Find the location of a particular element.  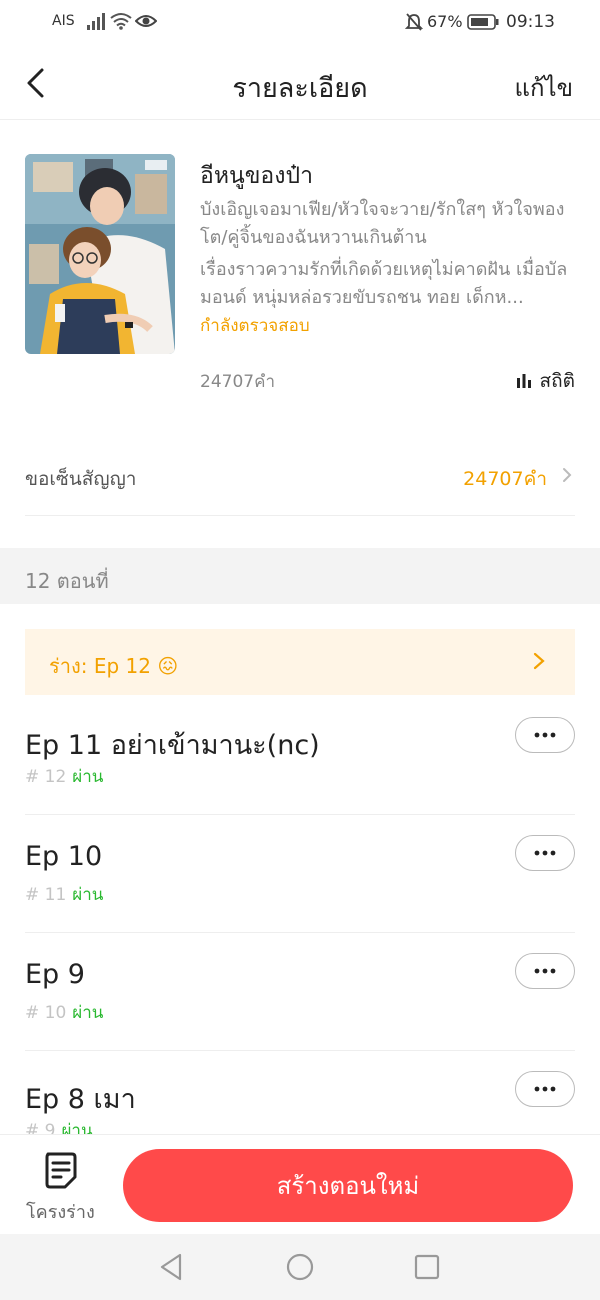

edit-button: แก้ไข is located at coordinates (544, 87).